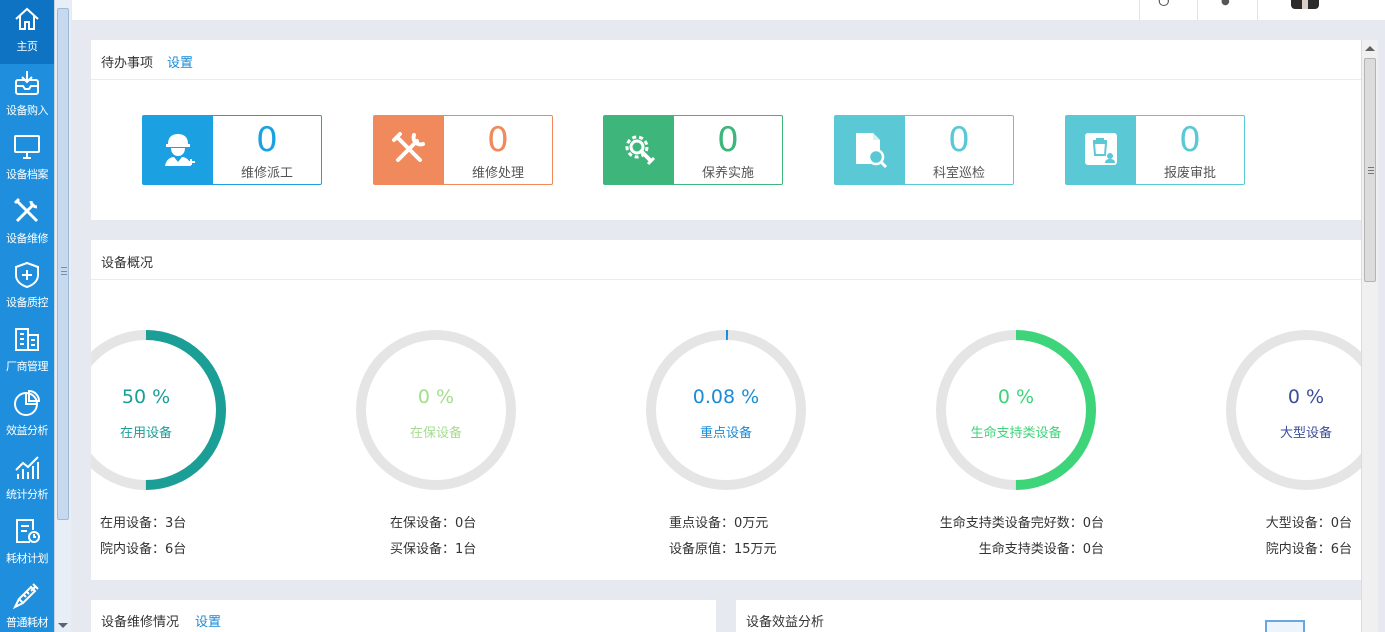 This screenshot has height=632, width=1385. What do you see at coordinates (27, 366) in the screenshot?
I see `sidebar-item-label: 厂商管理` at bounding box center [27, 366].